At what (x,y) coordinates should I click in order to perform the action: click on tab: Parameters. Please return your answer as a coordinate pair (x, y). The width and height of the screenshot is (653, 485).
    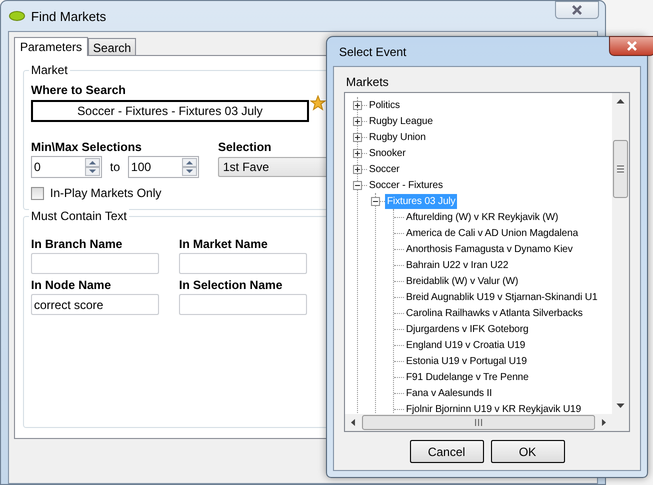
    Looking at the image, I should click on (51, 46).